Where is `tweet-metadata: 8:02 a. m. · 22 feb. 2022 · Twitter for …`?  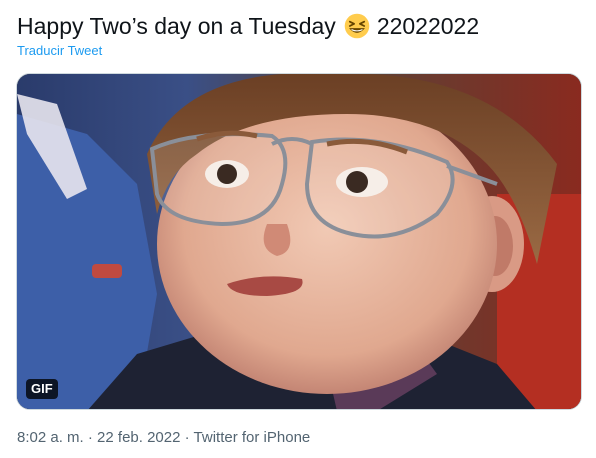
tweet-metadata: 8:02 a. m. · 22 feb. 2022 · Twitter for … is located at coordinates (163, 438).